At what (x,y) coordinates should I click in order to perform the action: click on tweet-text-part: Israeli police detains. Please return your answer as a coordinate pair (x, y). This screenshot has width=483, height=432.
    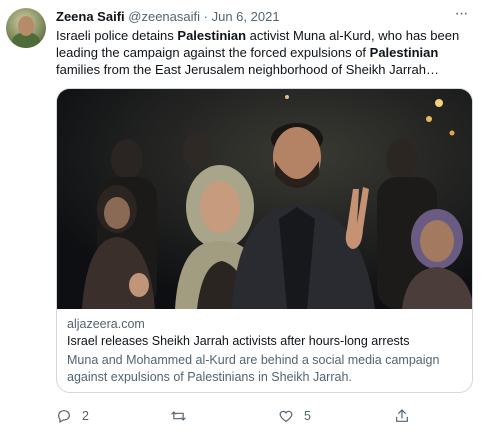
    Looking at the image, I should click on (117, 35).